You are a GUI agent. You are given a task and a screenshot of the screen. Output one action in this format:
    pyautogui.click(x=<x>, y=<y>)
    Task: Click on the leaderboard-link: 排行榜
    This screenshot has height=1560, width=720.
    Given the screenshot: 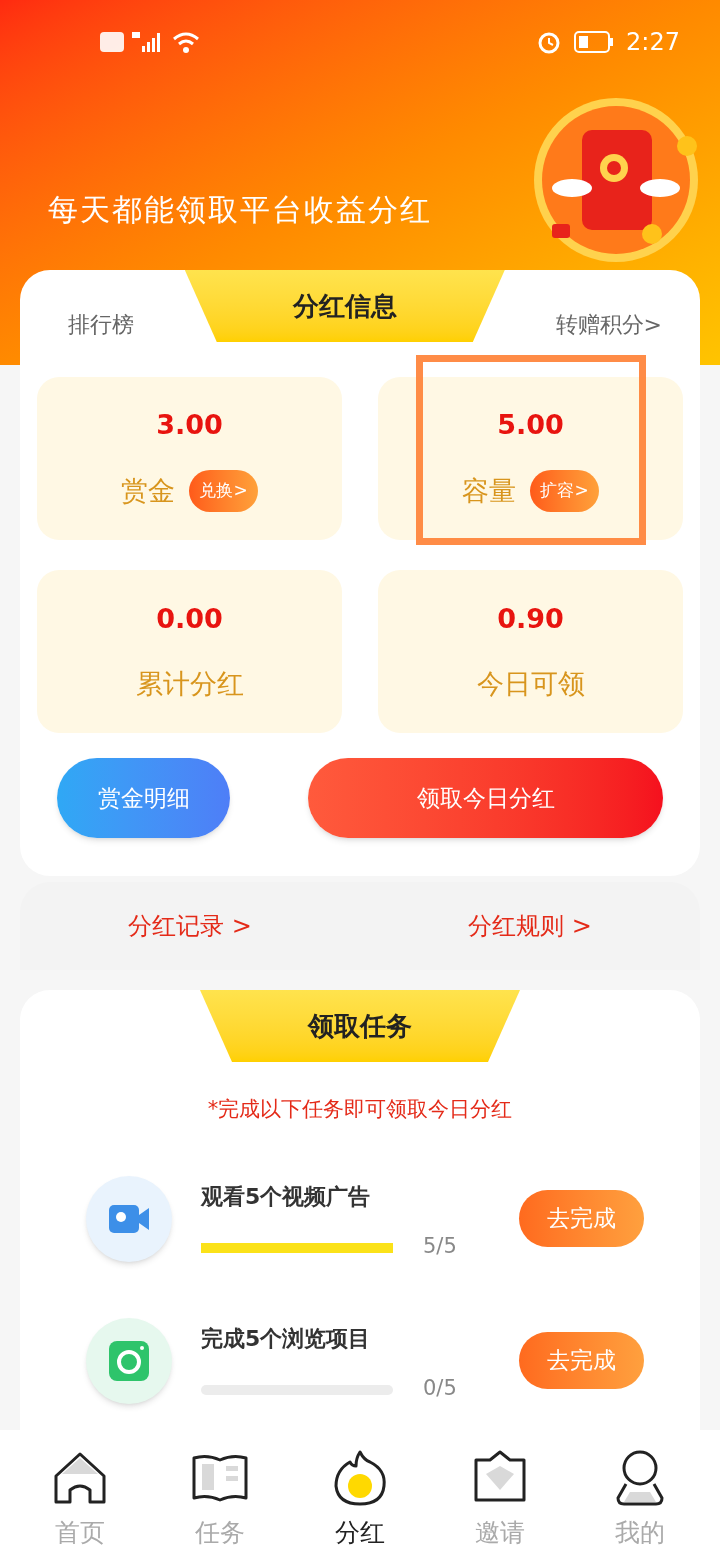 What is the action you would take?
    pyautogui.click(x=77, y=305)
    